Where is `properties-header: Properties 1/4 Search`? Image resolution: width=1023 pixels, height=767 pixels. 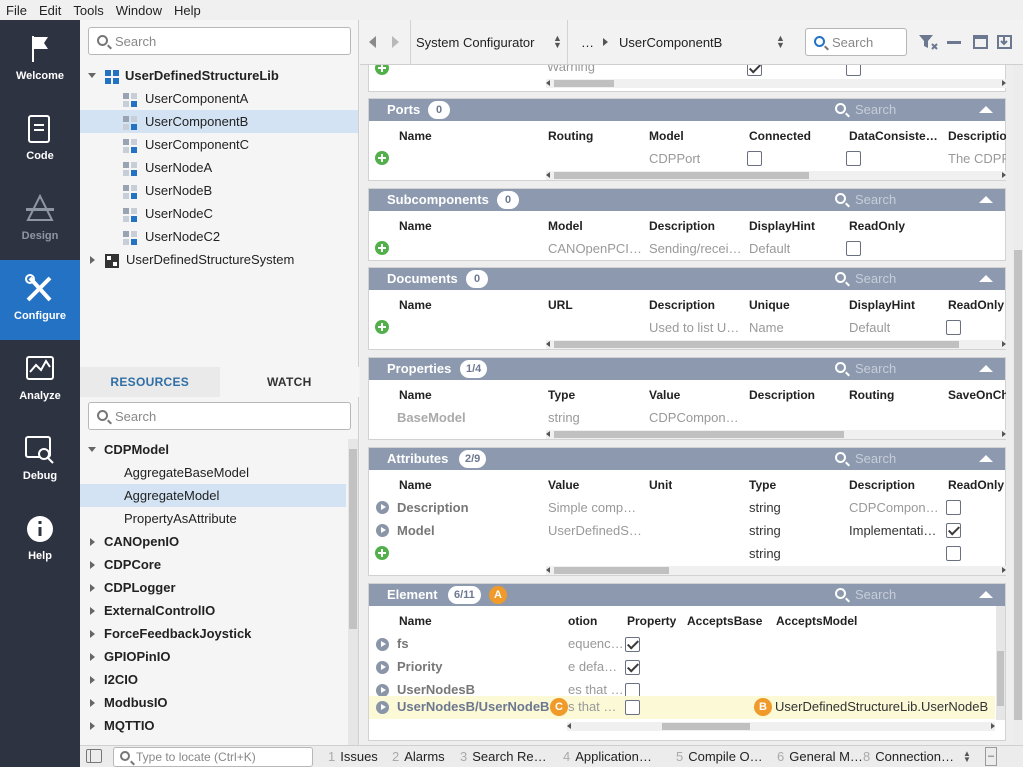
properties-header: Properties 1/4 Search is located at coordinates (687, 369).